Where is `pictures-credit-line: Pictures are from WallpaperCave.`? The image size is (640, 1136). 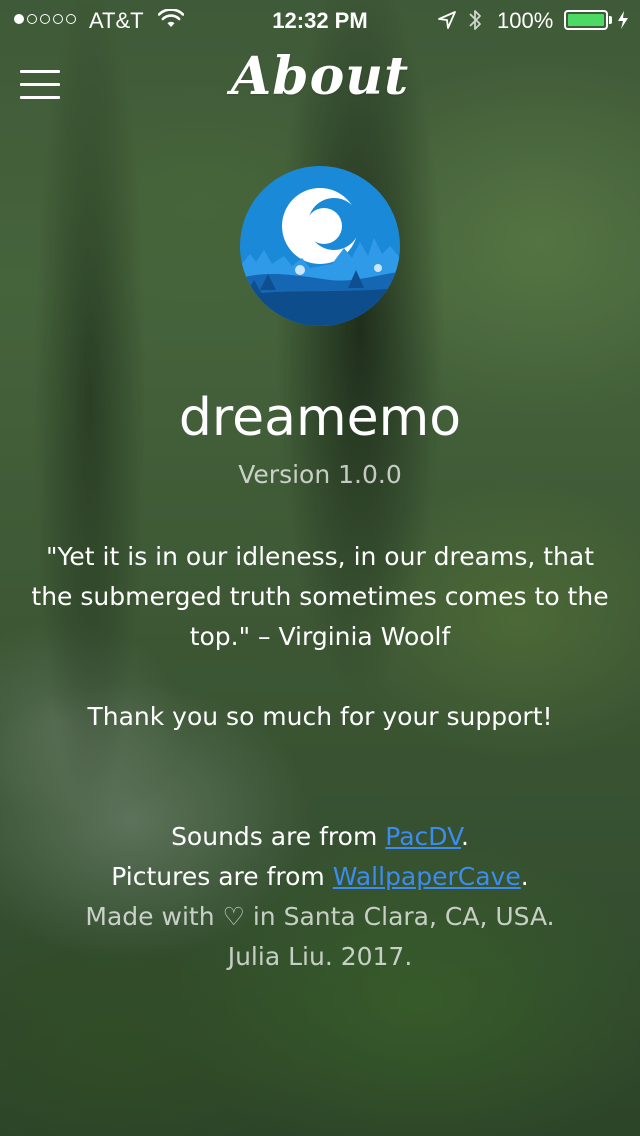 pictures-credit-line: Pictures are from WallpaperCave. is located at coordinates (320, 876).